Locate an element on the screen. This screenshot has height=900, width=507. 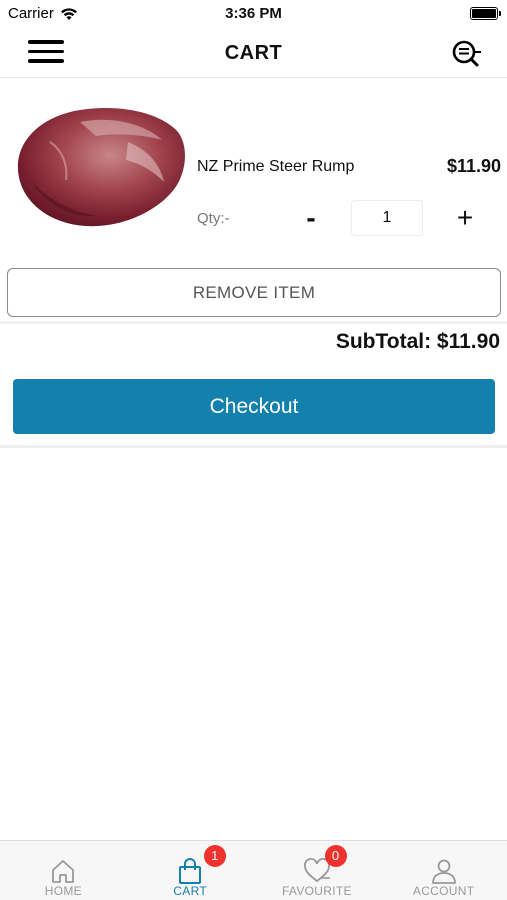
tab-label-home: HOME is located at coordinates (63, 891).